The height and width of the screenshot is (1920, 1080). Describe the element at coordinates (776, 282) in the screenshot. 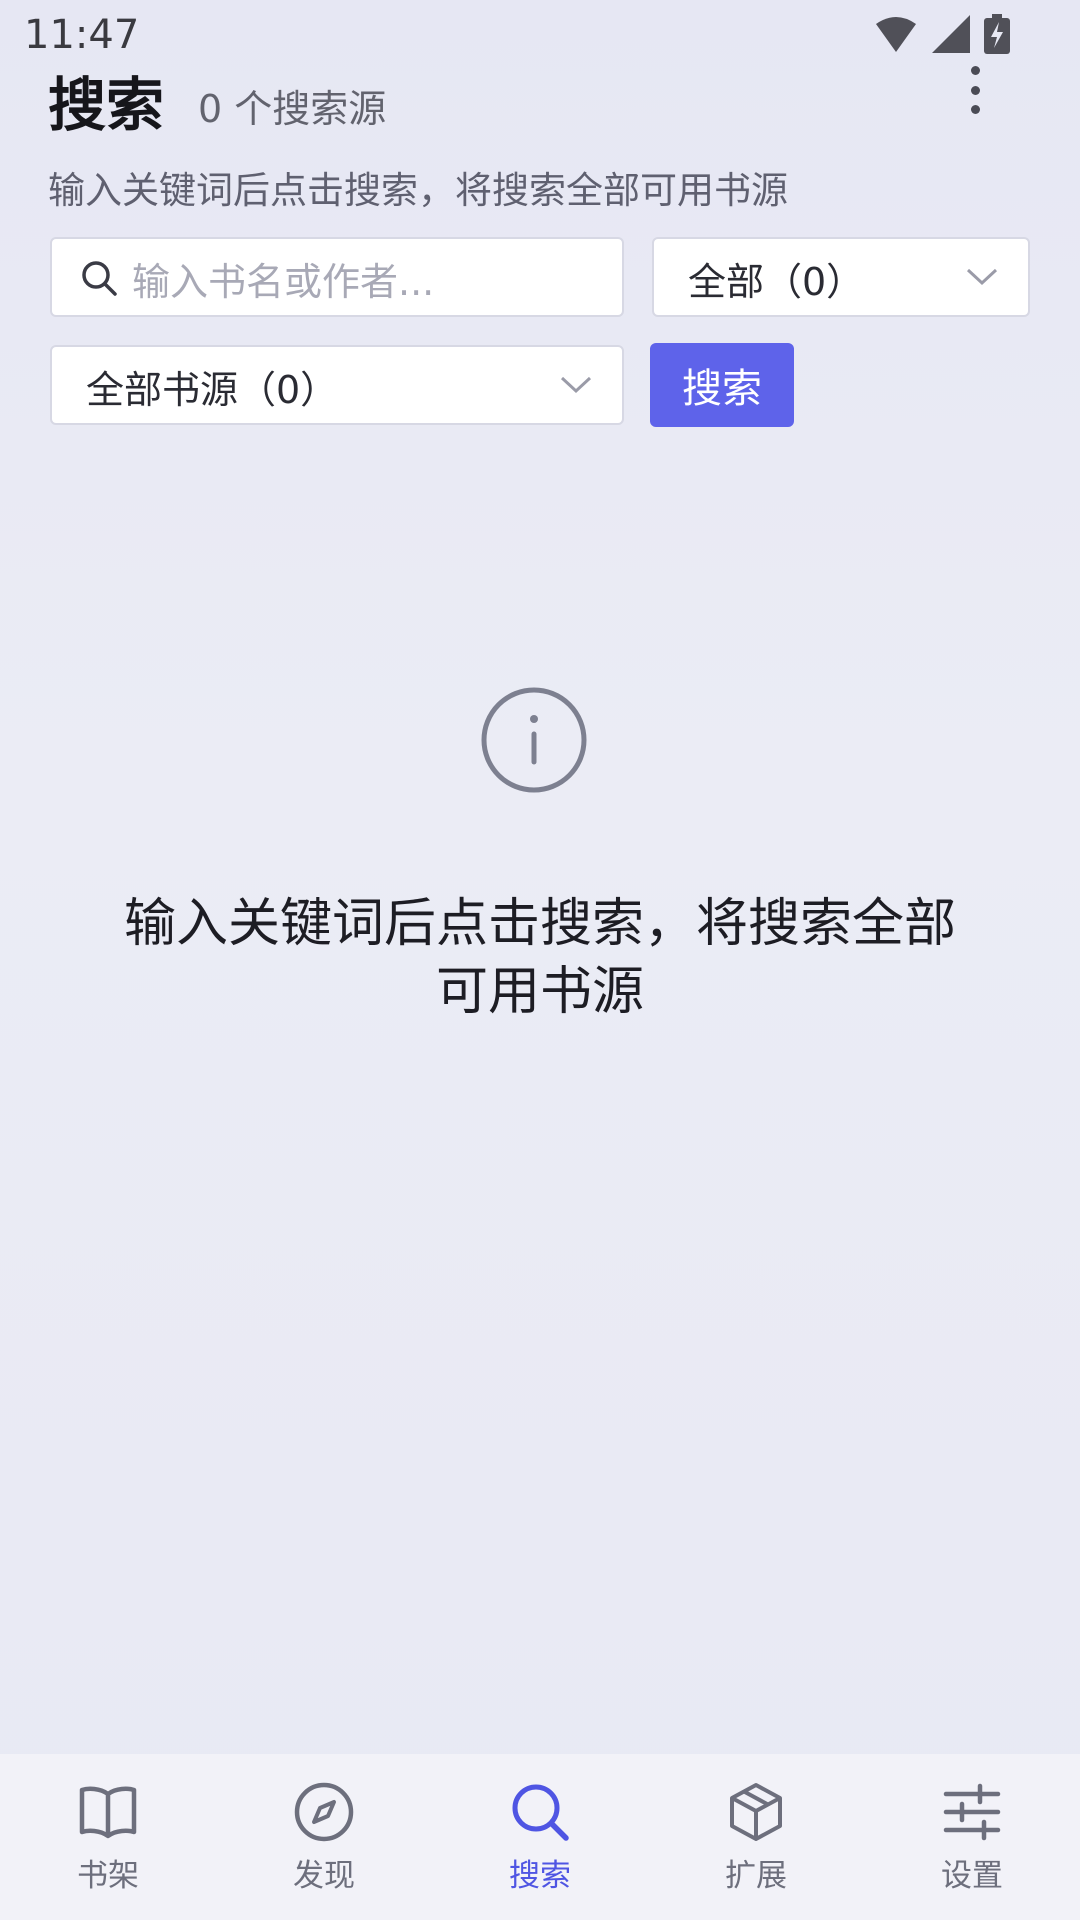

I see `category-select-value: 全部（0）` at that location.